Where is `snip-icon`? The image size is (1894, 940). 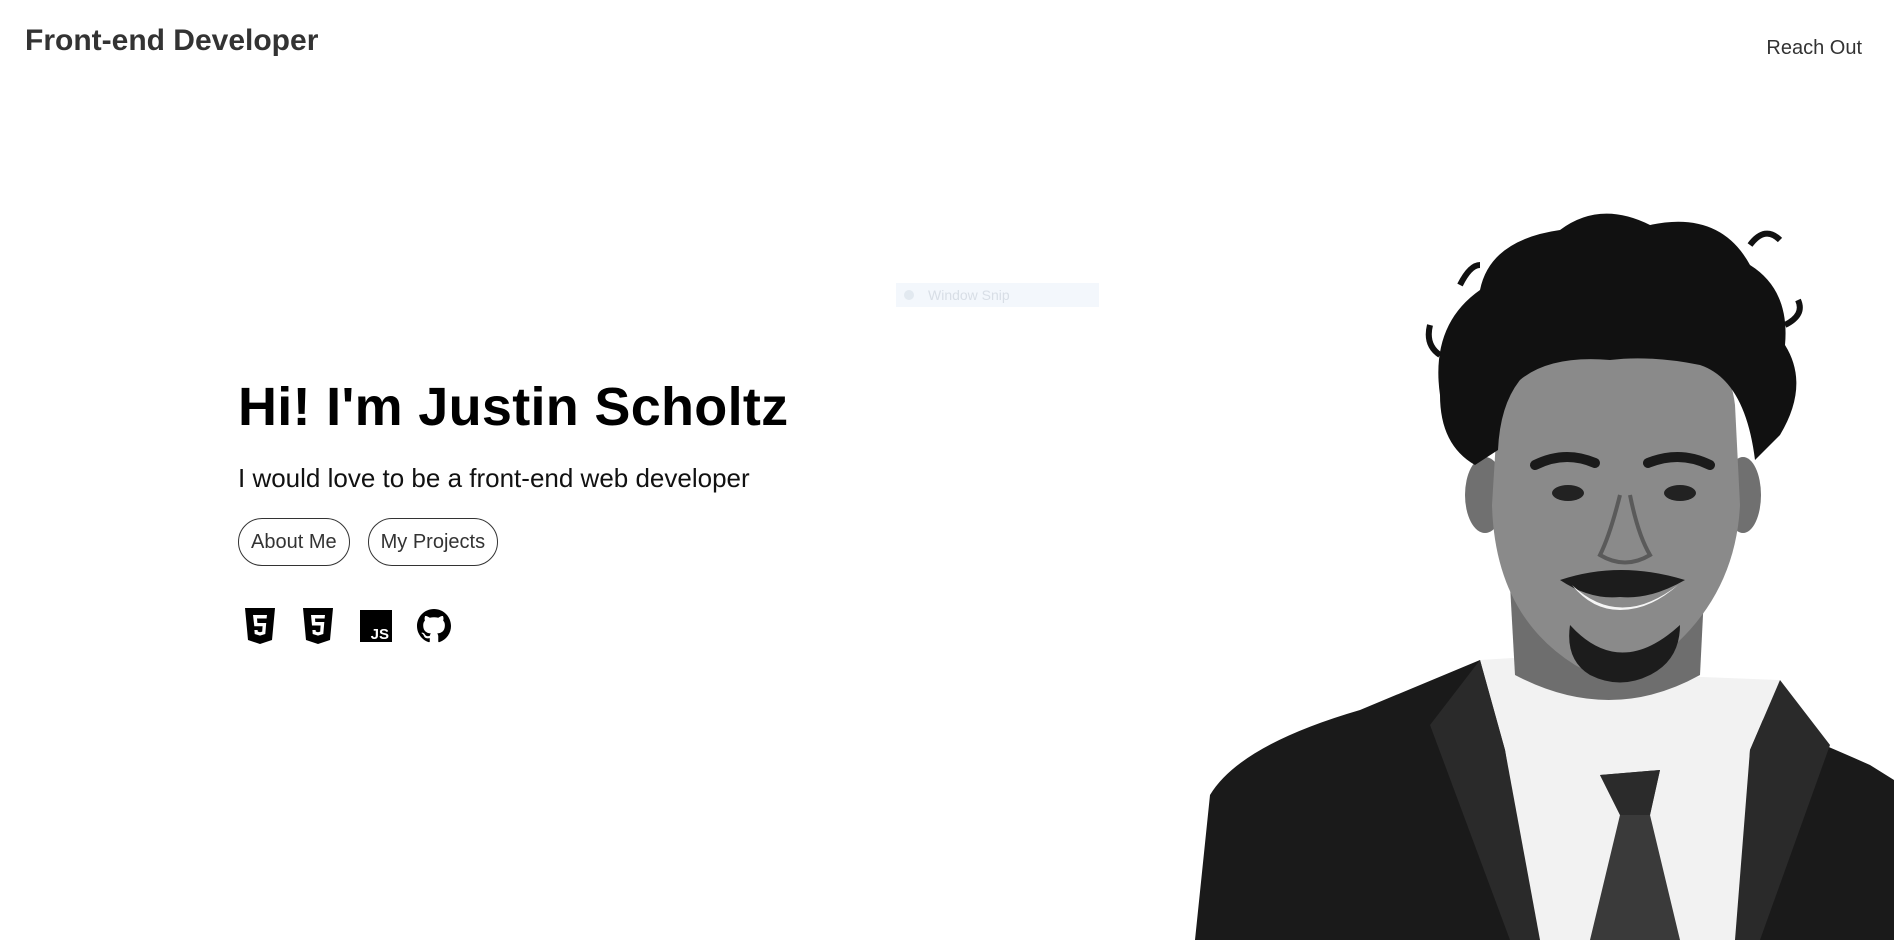
snip-icon is located at coordinates (909, 295).